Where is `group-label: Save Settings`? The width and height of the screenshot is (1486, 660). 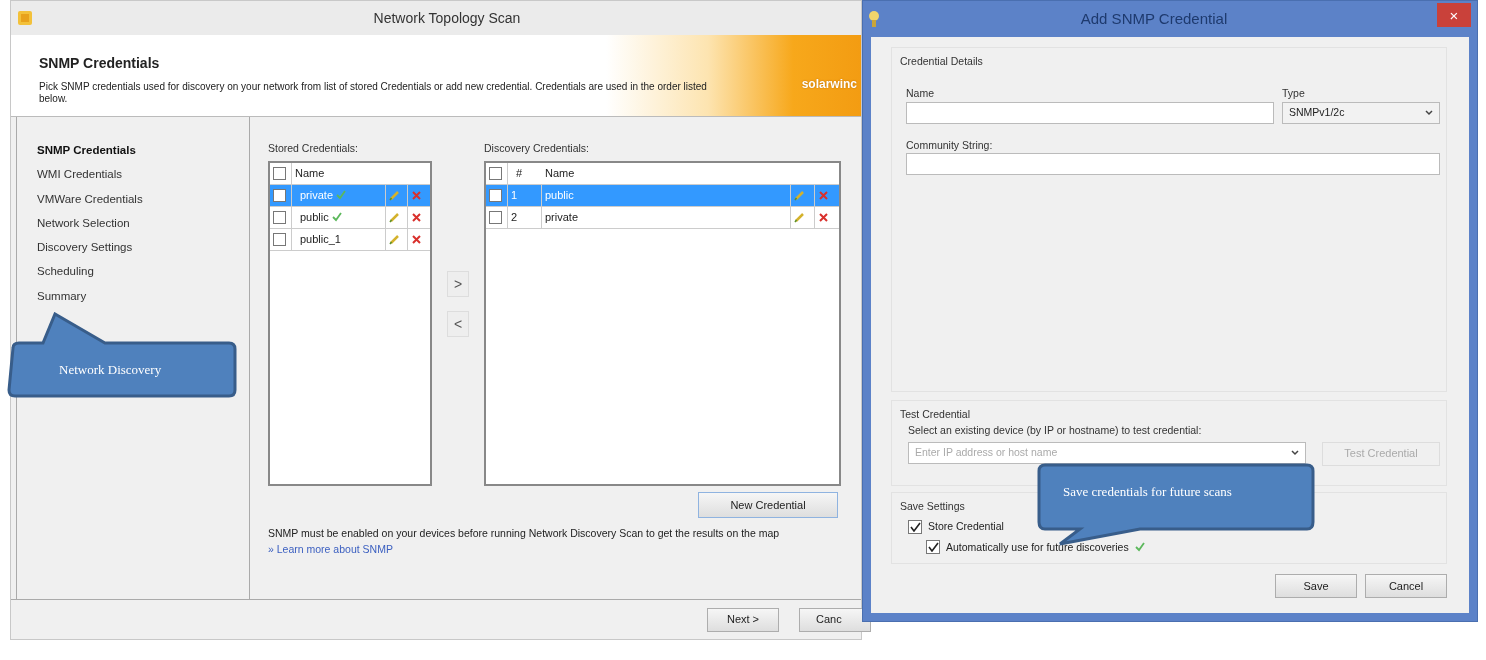
group-label: Save Settings is located at coordinates (933, 506).